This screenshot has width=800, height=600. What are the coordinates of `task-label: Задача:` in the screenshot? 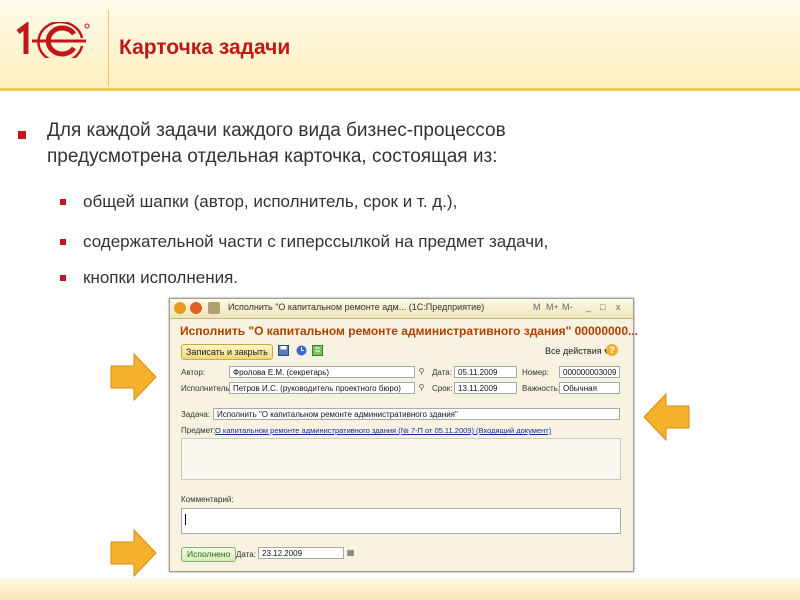 It's located at (196, 414).